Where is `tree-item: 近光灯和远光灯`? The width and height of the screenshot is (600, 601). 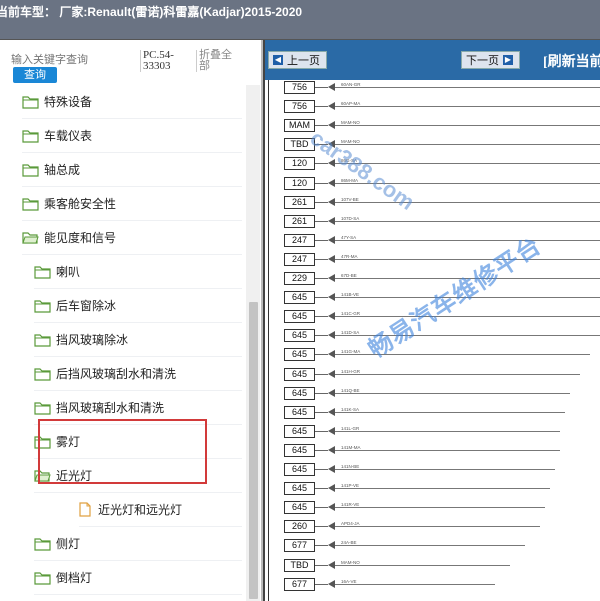 tree-item: 近光灯和远光灯 is located at coordinates (160, 510).